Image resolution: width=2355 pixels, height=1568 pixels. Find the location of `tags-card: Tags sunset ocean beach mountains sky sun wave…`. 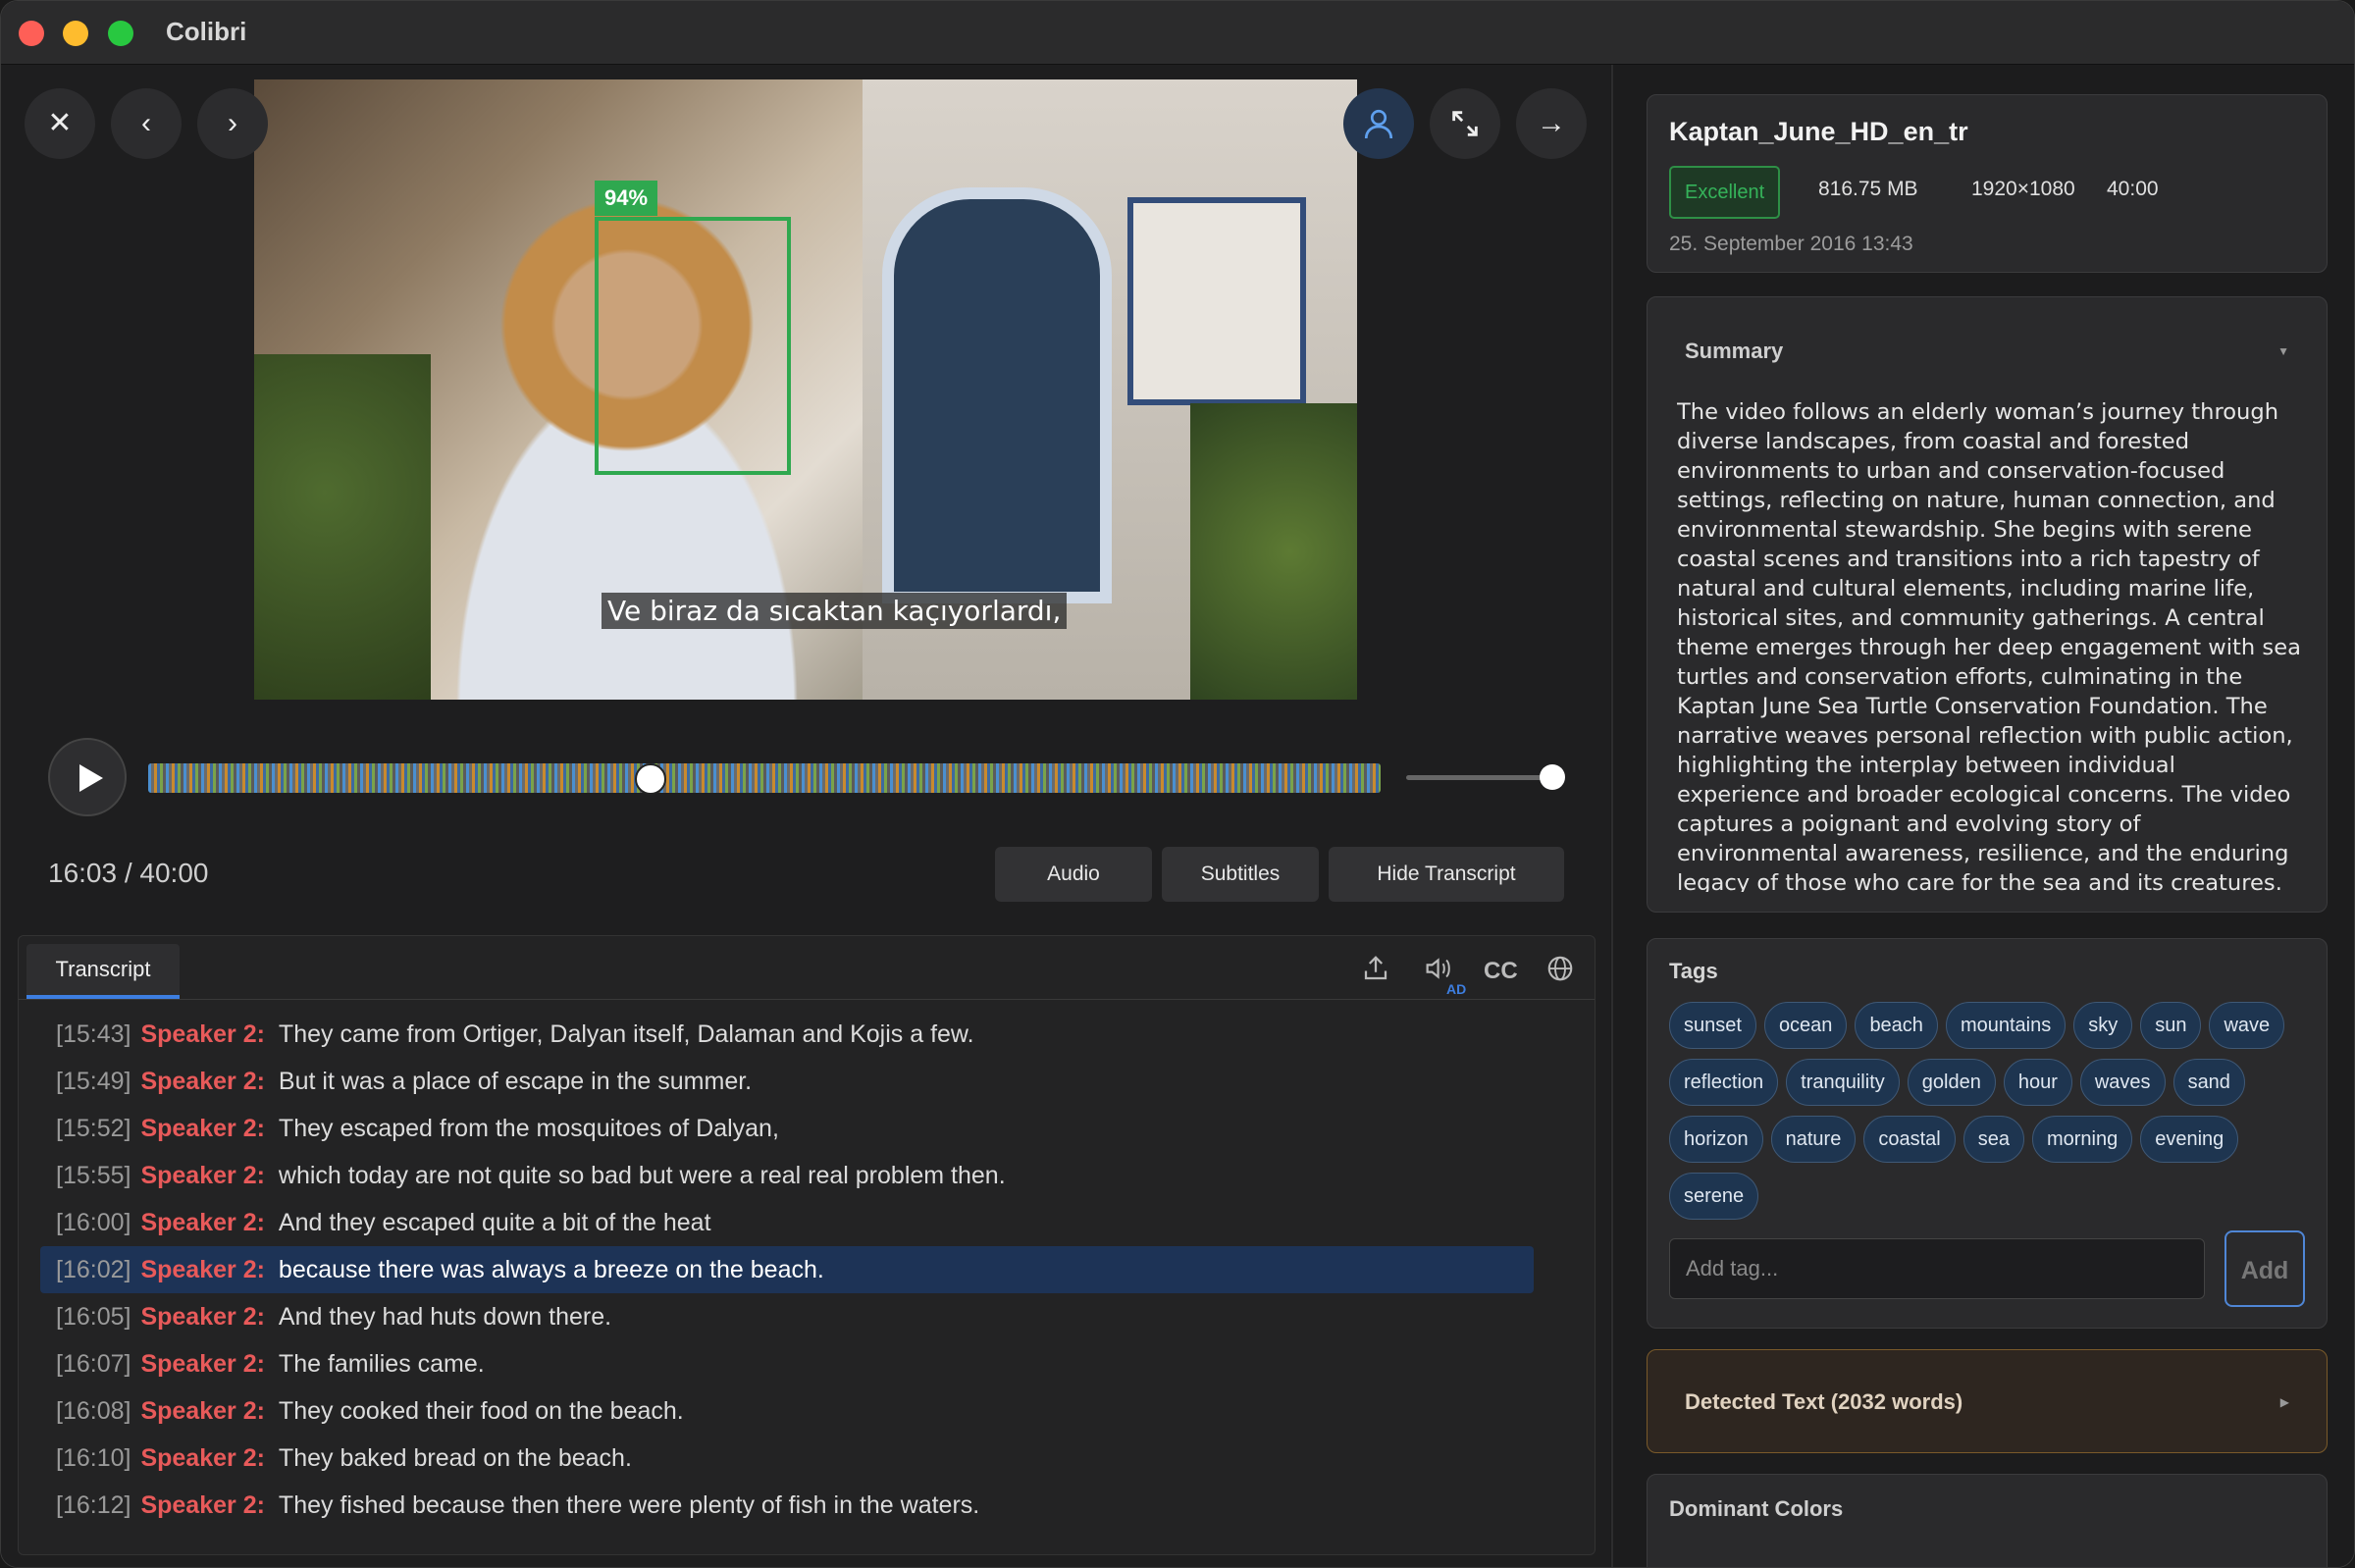

tags-card: Tags sunset ocean beach mountains sky sun wave… is located at coordinates (1987, 1133).